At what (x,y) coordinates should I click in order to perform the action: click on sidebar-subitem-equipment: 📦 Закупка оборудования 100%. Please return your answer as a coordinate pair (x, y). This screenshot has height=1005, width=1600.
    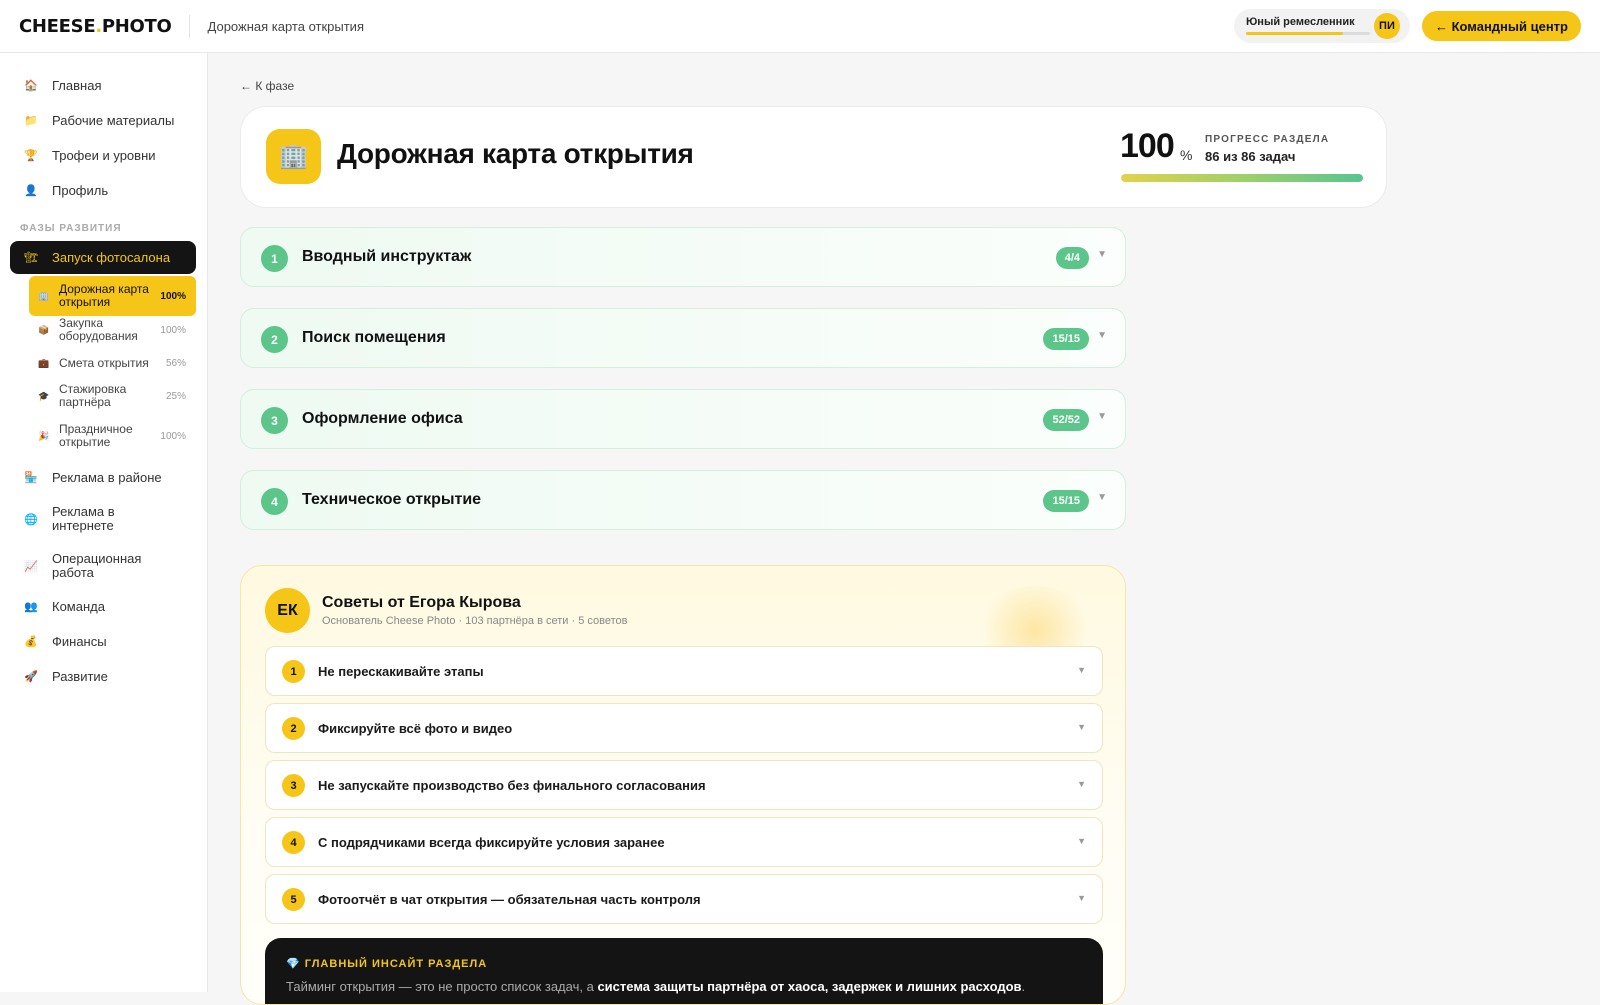
    Looking at the image, I should click on (112, 330).